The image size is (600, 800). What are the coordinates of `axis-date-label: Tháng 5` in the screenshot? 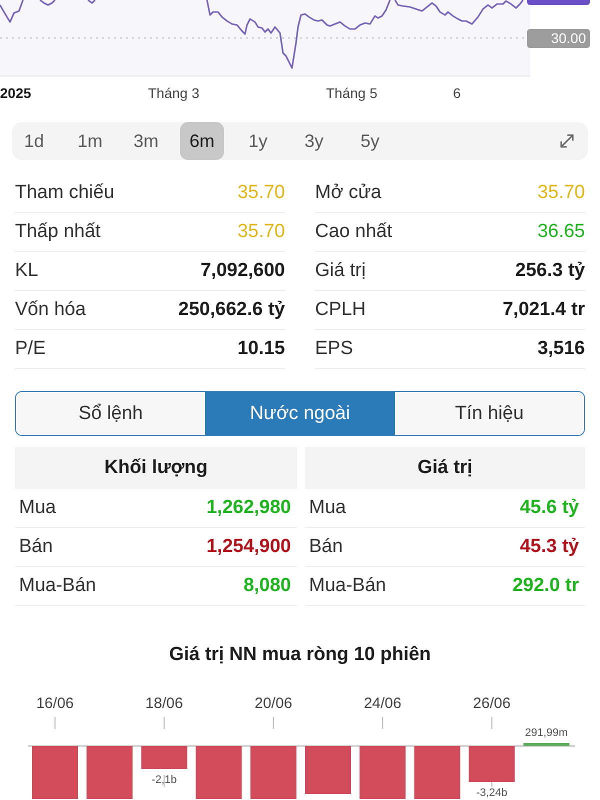 It's located at (352, 93).